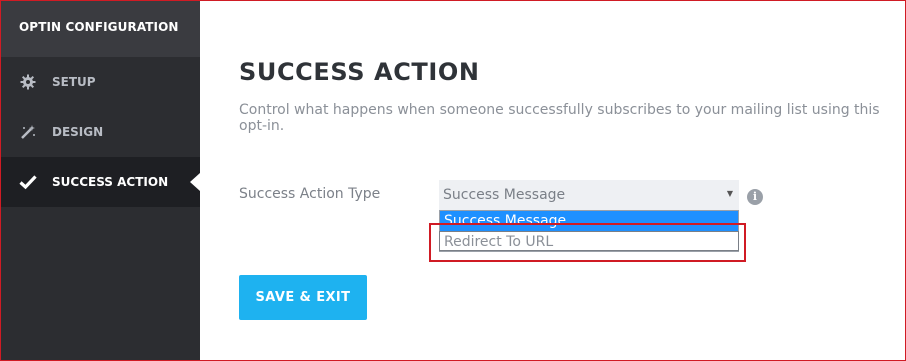  I want to click on sidebar-item-setup: SETUP, so click(100, 82).